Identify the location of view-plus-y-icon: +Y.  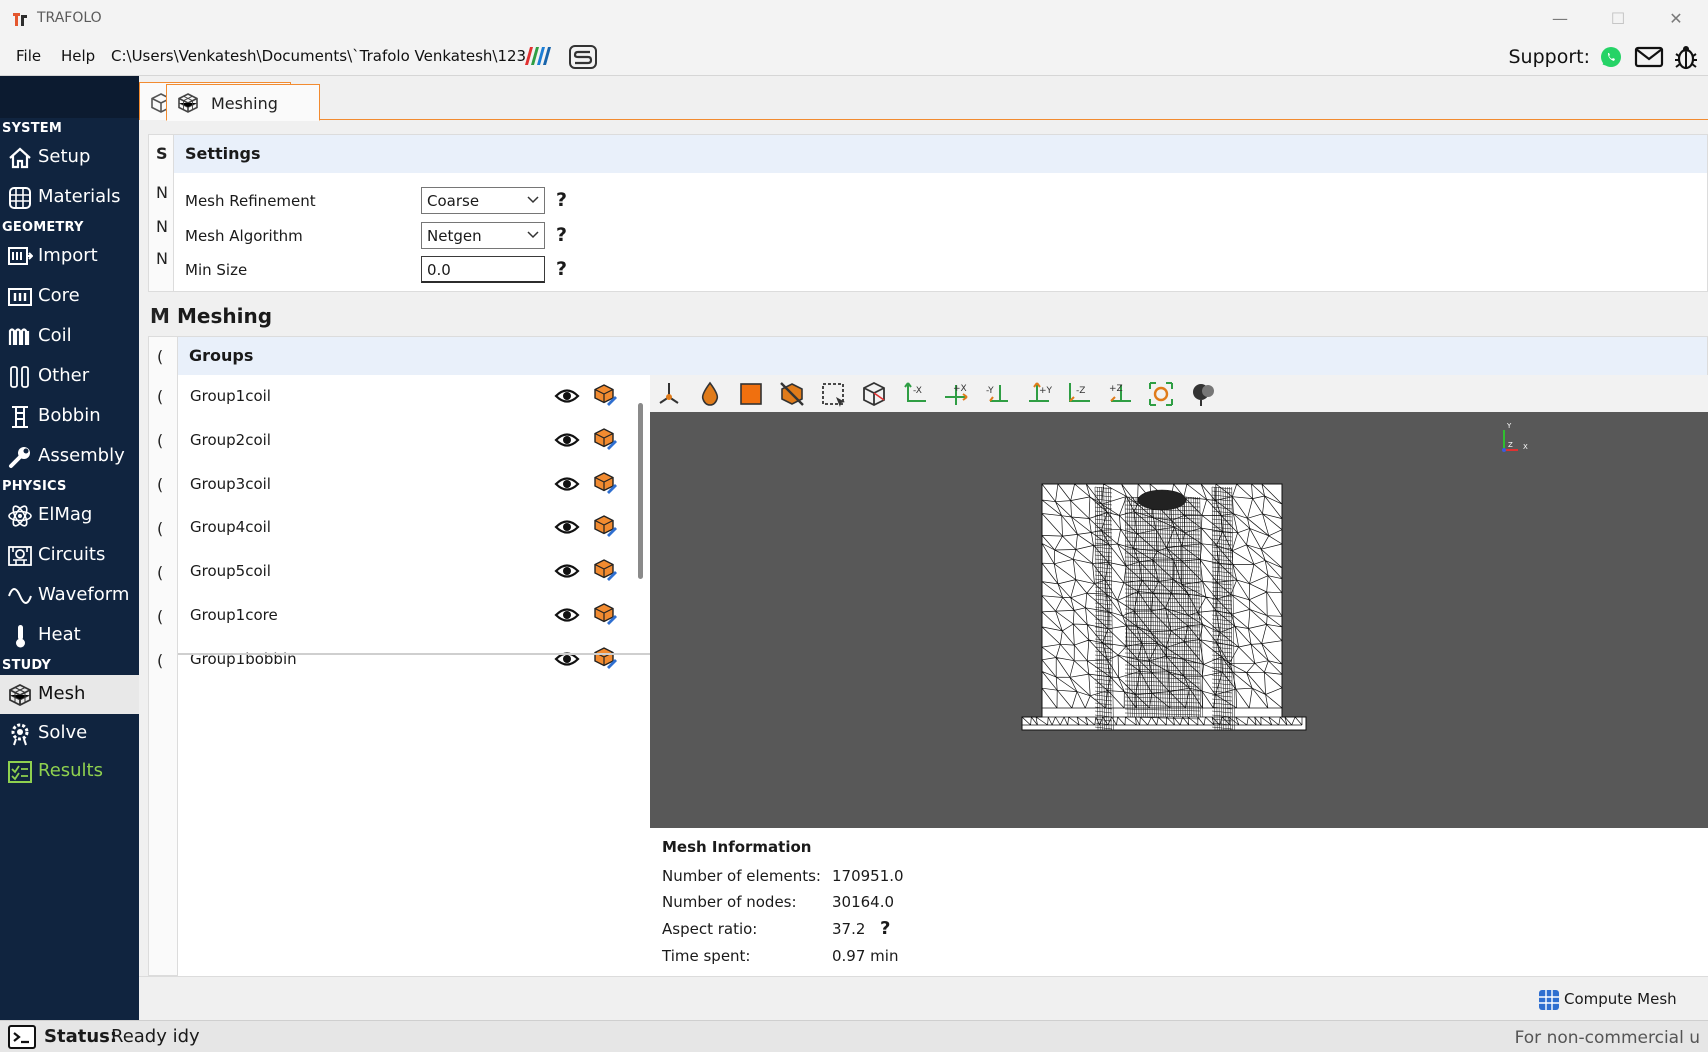
(1038, 394).